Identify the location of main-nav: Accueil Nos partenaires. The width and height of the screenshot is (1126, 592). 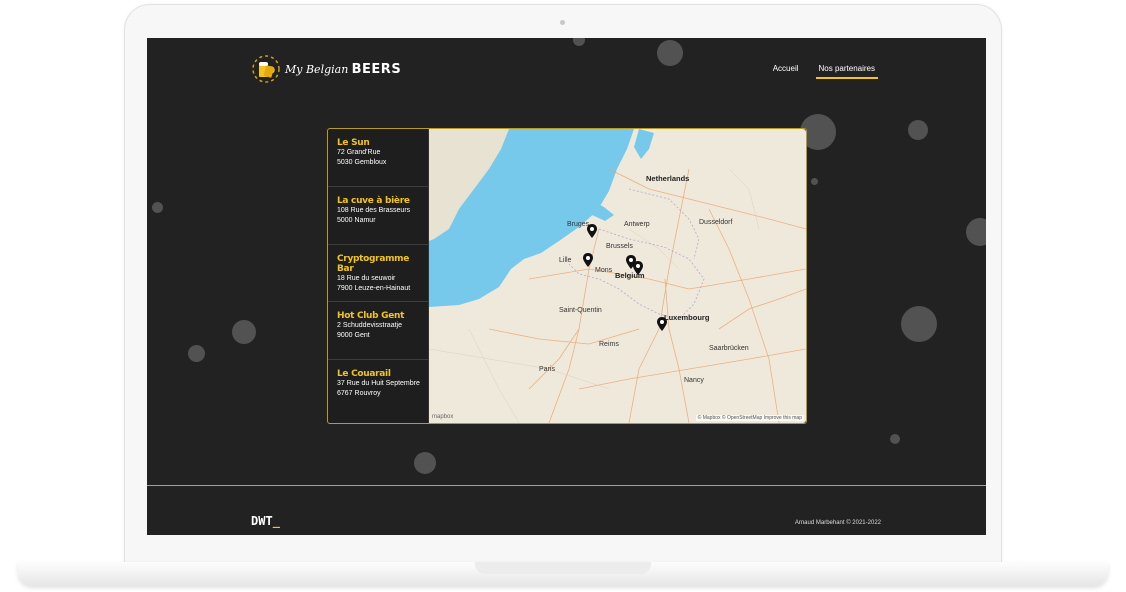
(824, 71).